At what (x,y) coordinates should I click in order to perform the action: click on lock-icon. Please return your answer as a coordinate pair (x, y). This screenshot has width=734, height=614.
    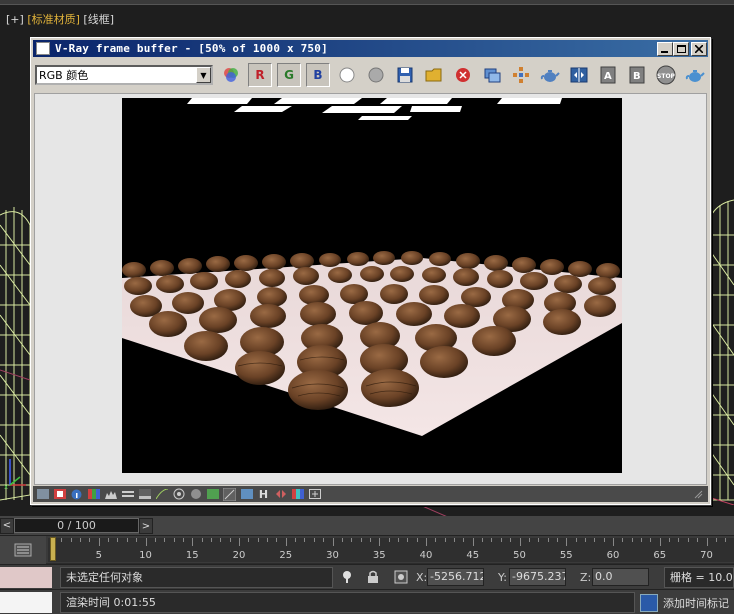
    Looking at the image, I should click on (373, 577).